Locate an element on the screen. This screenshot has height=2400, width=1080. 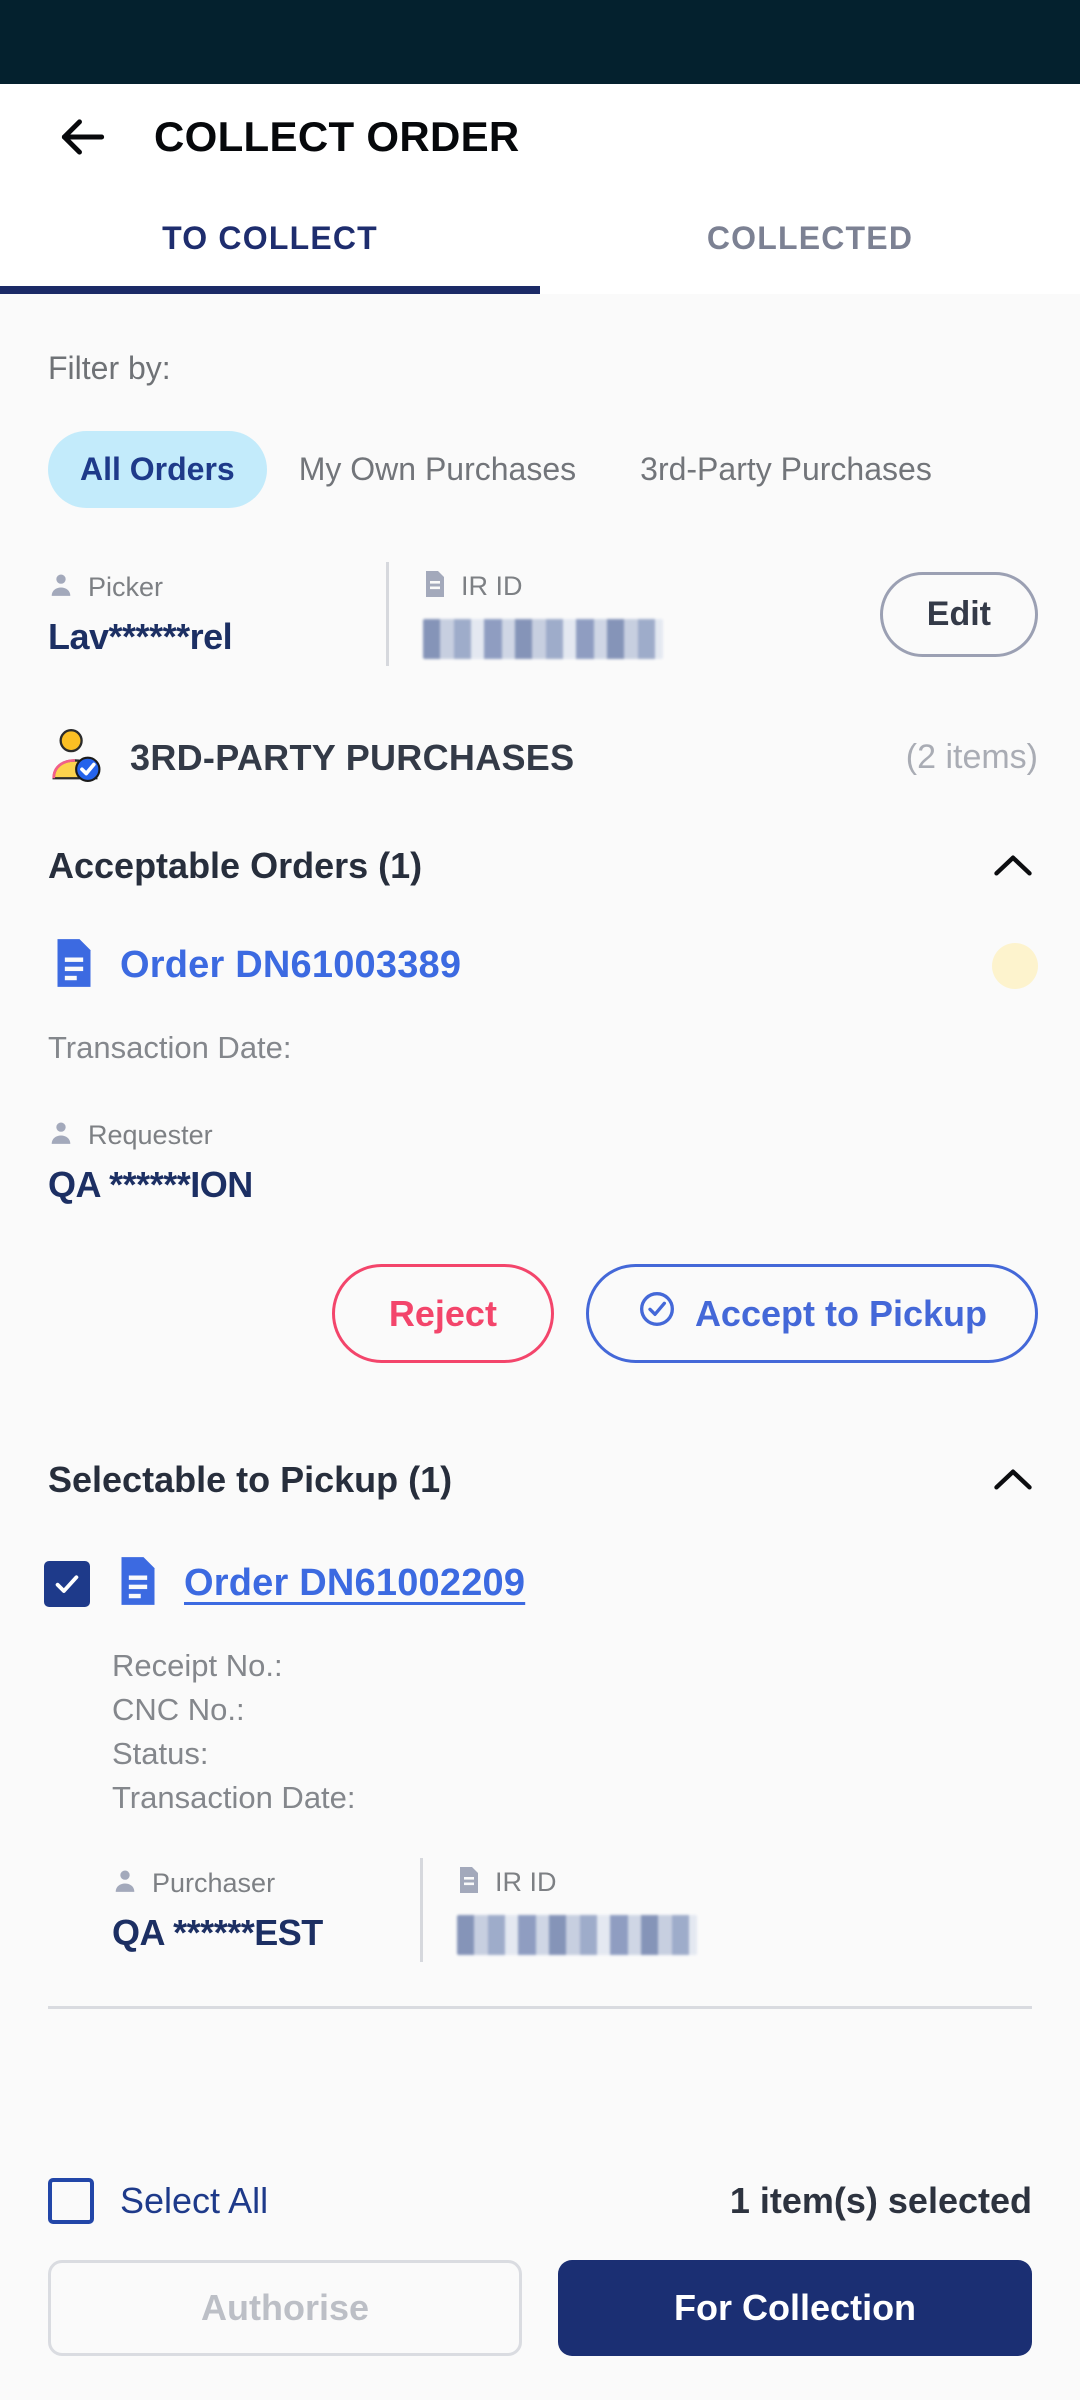
reject-button: Reject is located at coordinates (442, 1313).